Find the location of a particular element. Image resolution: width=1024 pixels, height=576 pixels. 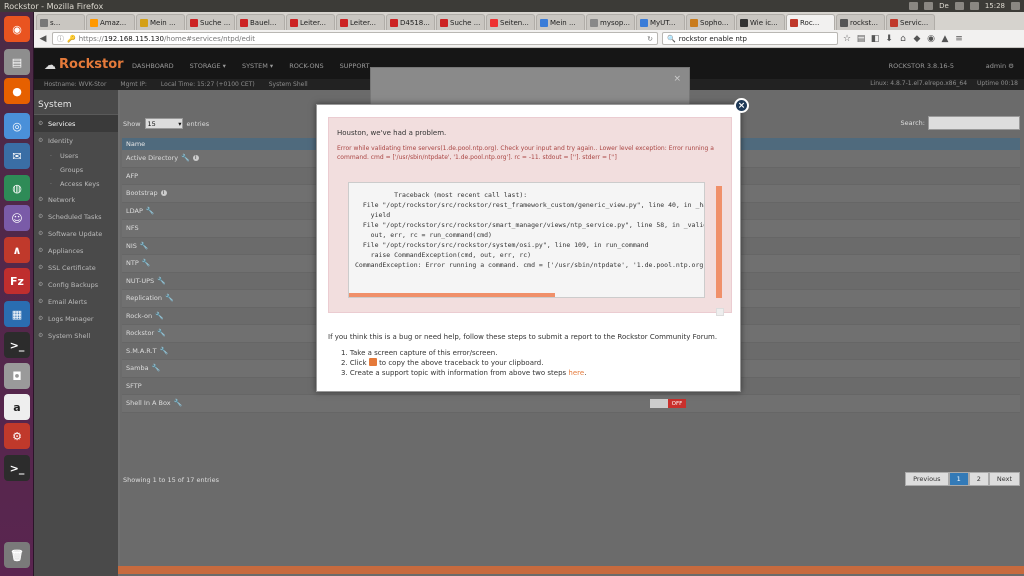

horizontal-scrollbar is located at coordinates (452, 295).